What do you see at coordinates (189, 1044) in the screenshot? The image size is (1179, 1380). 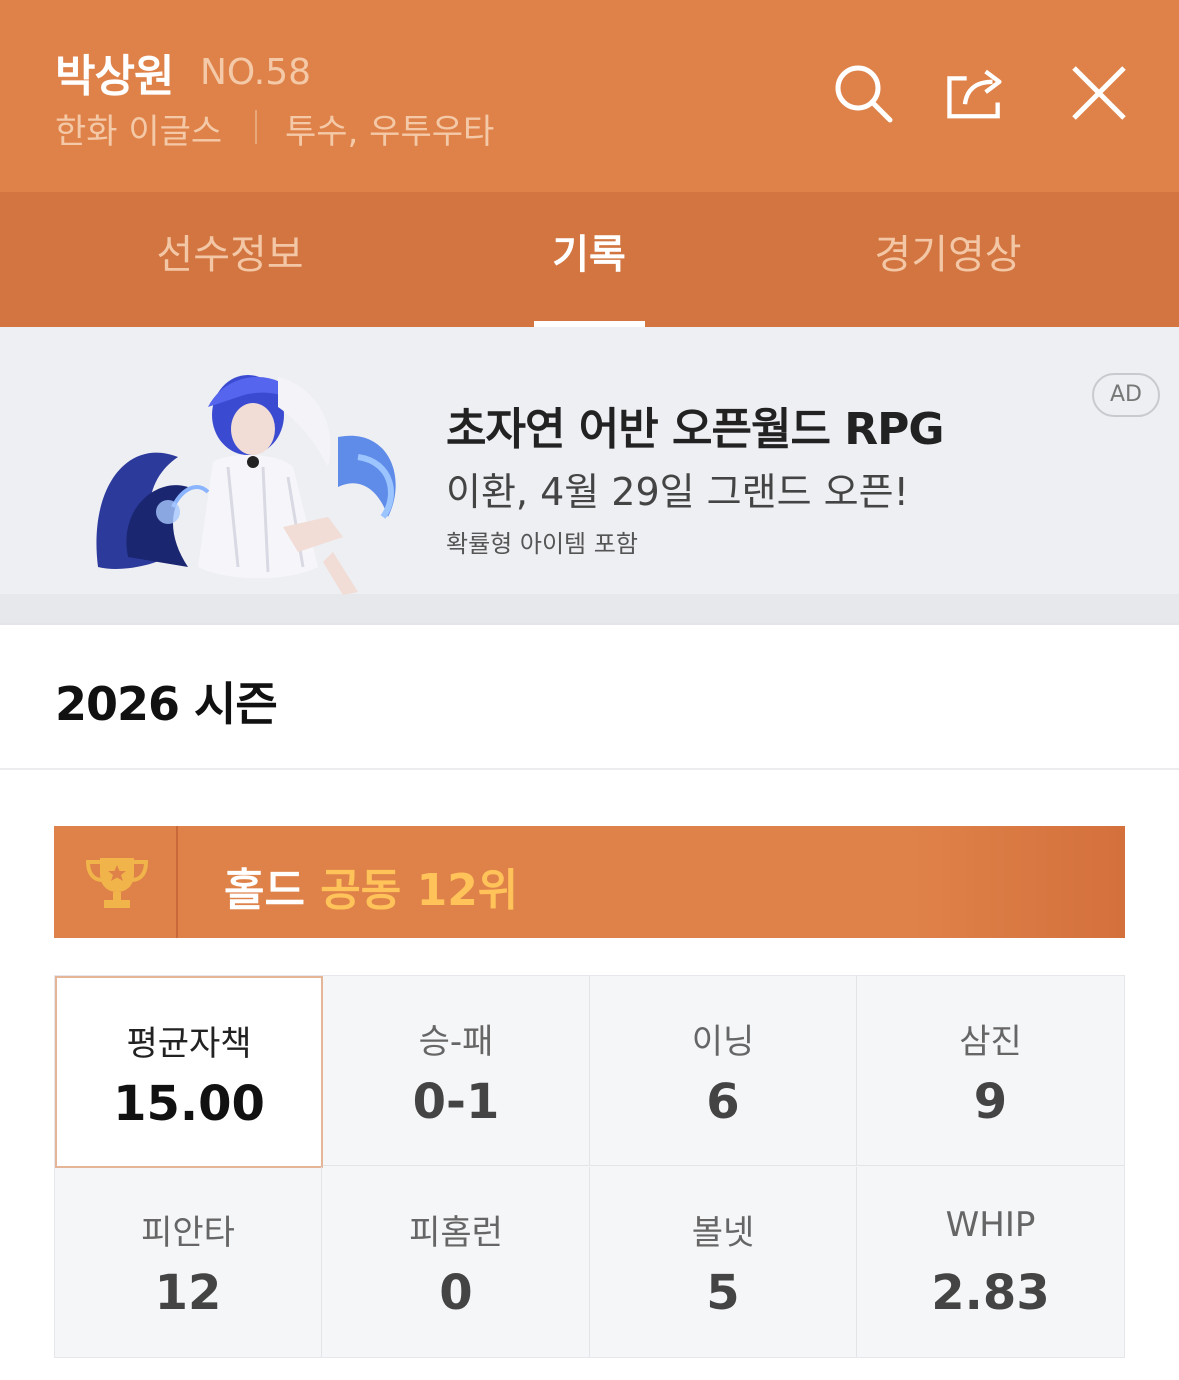 I see `stat-label: 평균자책` at bounding box center [189, 1044].